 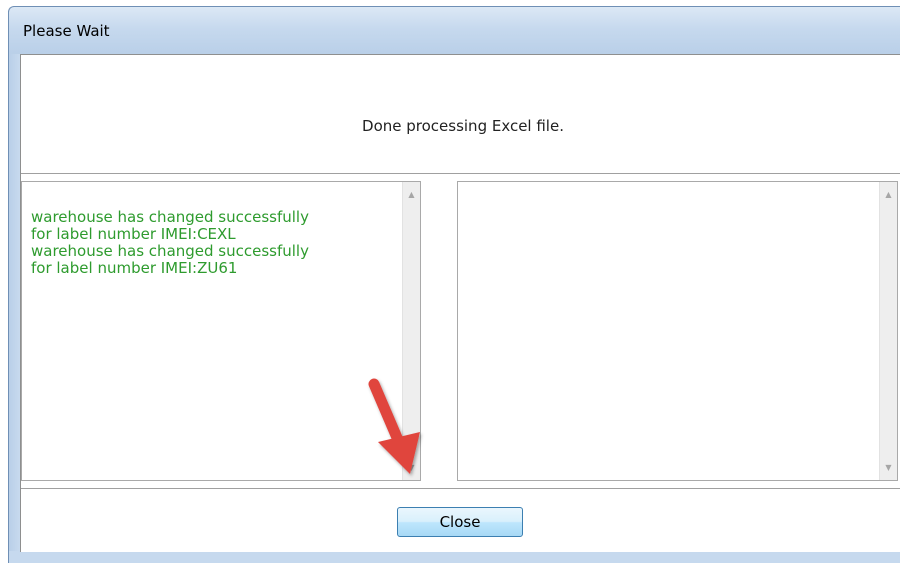 What do you see at coordinates (460, 522) in the screenshot?
I see `close-button: Close` at bounding box center [460, 522].